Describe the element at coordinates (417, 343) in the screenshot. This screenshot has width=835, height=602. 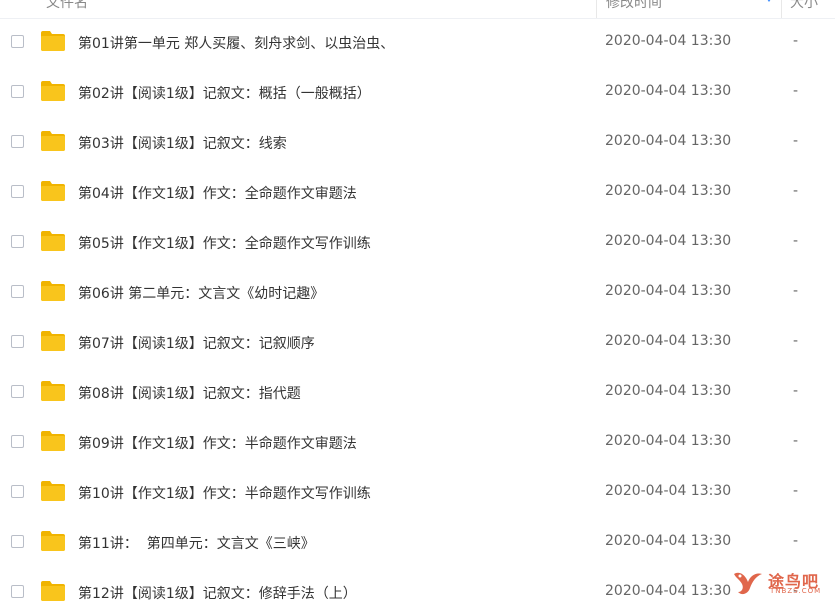
I see `file-row: 第07讲【阅读1级】记叙文：记叙顺序 2020-04-04 13:30 -` at that location.